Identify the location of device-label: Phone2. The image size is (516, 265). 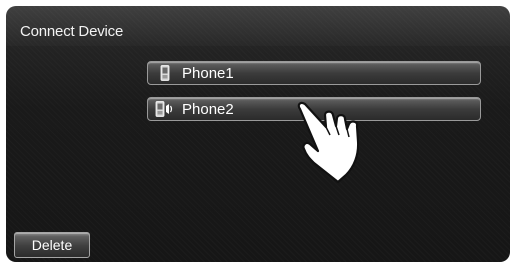
(208, 109).